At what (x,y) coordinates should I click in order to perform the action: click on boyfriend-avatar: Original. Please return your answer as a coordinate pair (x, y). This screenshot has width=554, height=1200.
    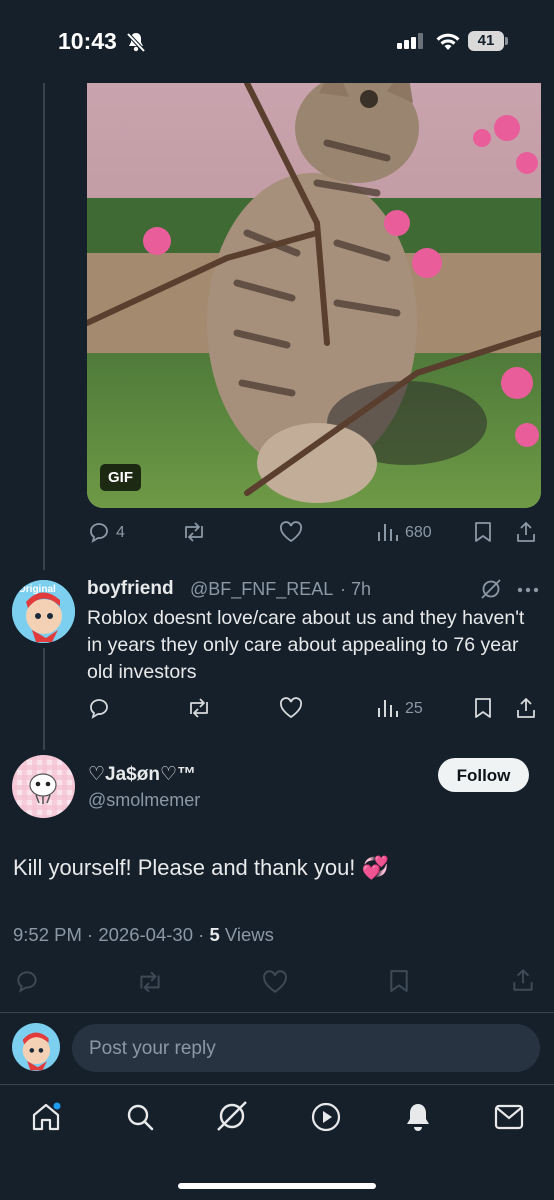
    Looking at the image, I should click on (43, 611).